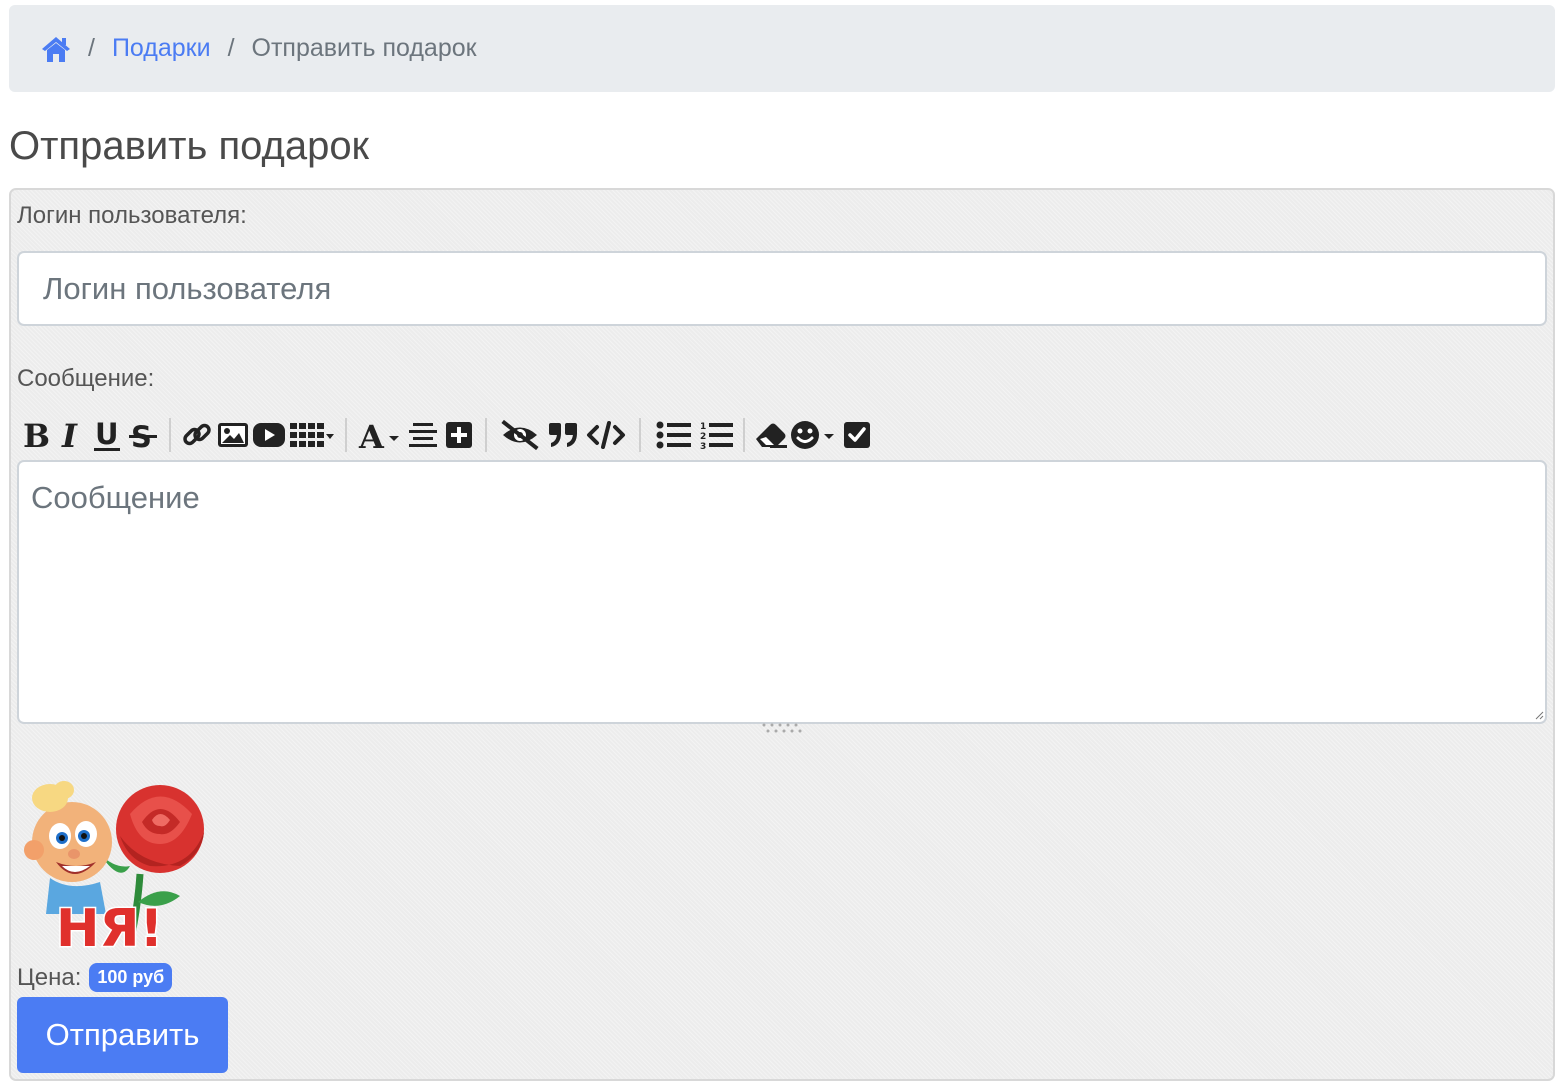 This screenshot has width=1562, height=1082. What do you see at coordinates (131, 977) in the screenshot?
I see `price-badge: 100 руб` at bounding box center [131, 977].